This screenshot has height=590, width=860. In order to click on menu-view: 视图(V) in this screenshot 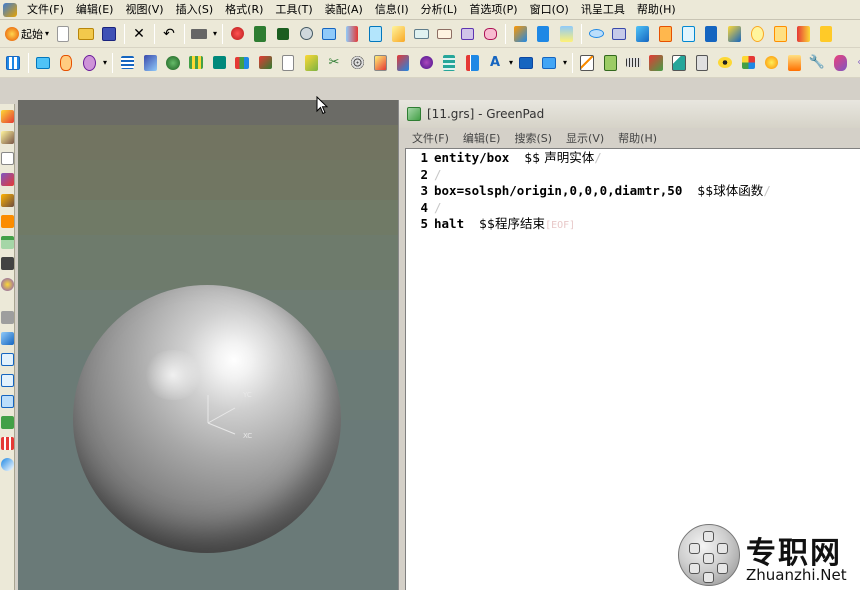, I will do `click(144, 10)`.